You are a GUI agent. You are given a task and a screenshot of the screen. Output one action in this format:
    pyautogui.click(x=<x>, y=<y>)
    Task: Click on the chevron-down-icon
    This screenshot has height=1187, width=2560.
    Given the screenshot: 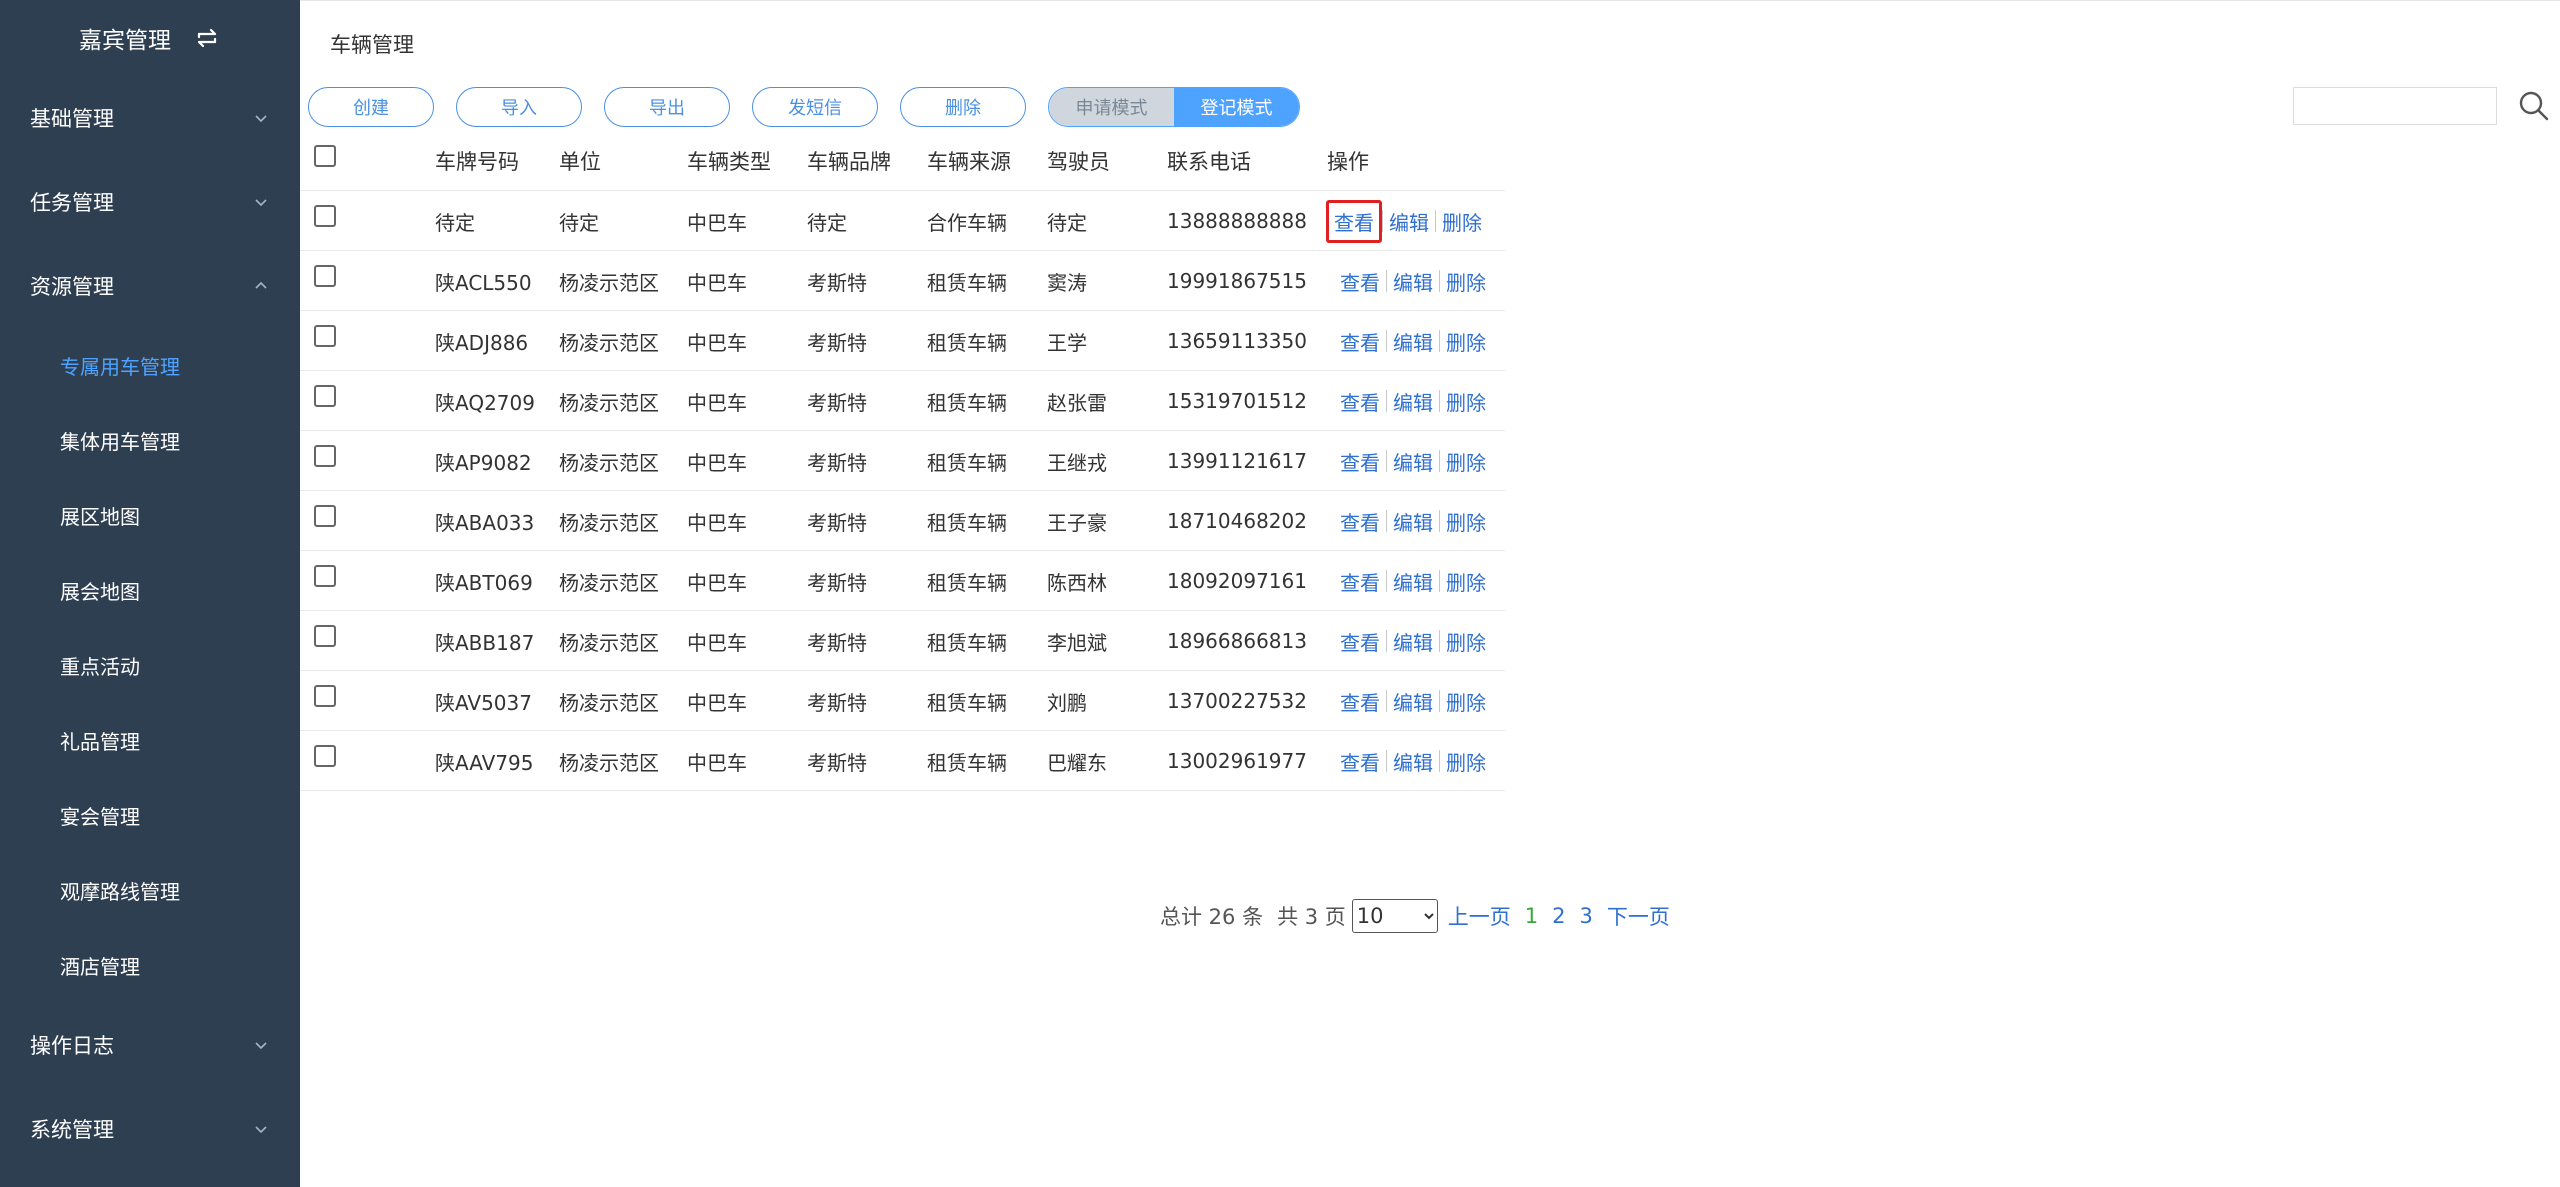 What is the action you would take?
    pyautogui.click(x=261, y=119)
    